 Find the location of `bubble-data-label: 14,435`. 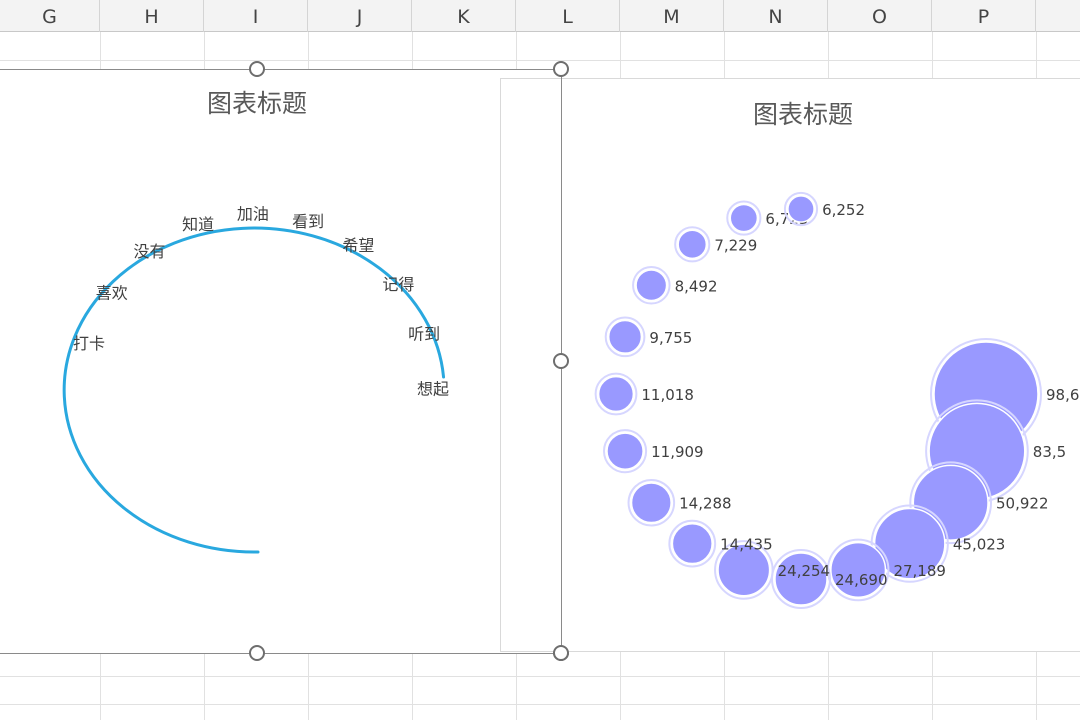

bubble-data-label: 14,435 is located at coordinates (746, 545).